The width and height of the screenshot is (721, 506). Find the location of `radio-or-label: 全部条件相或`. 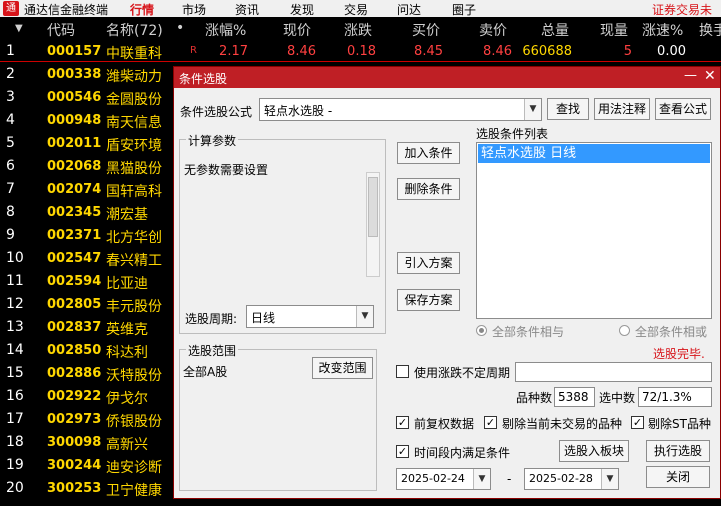

radio-or-label: 全部条件相或 is located at coordinates (671, 331).